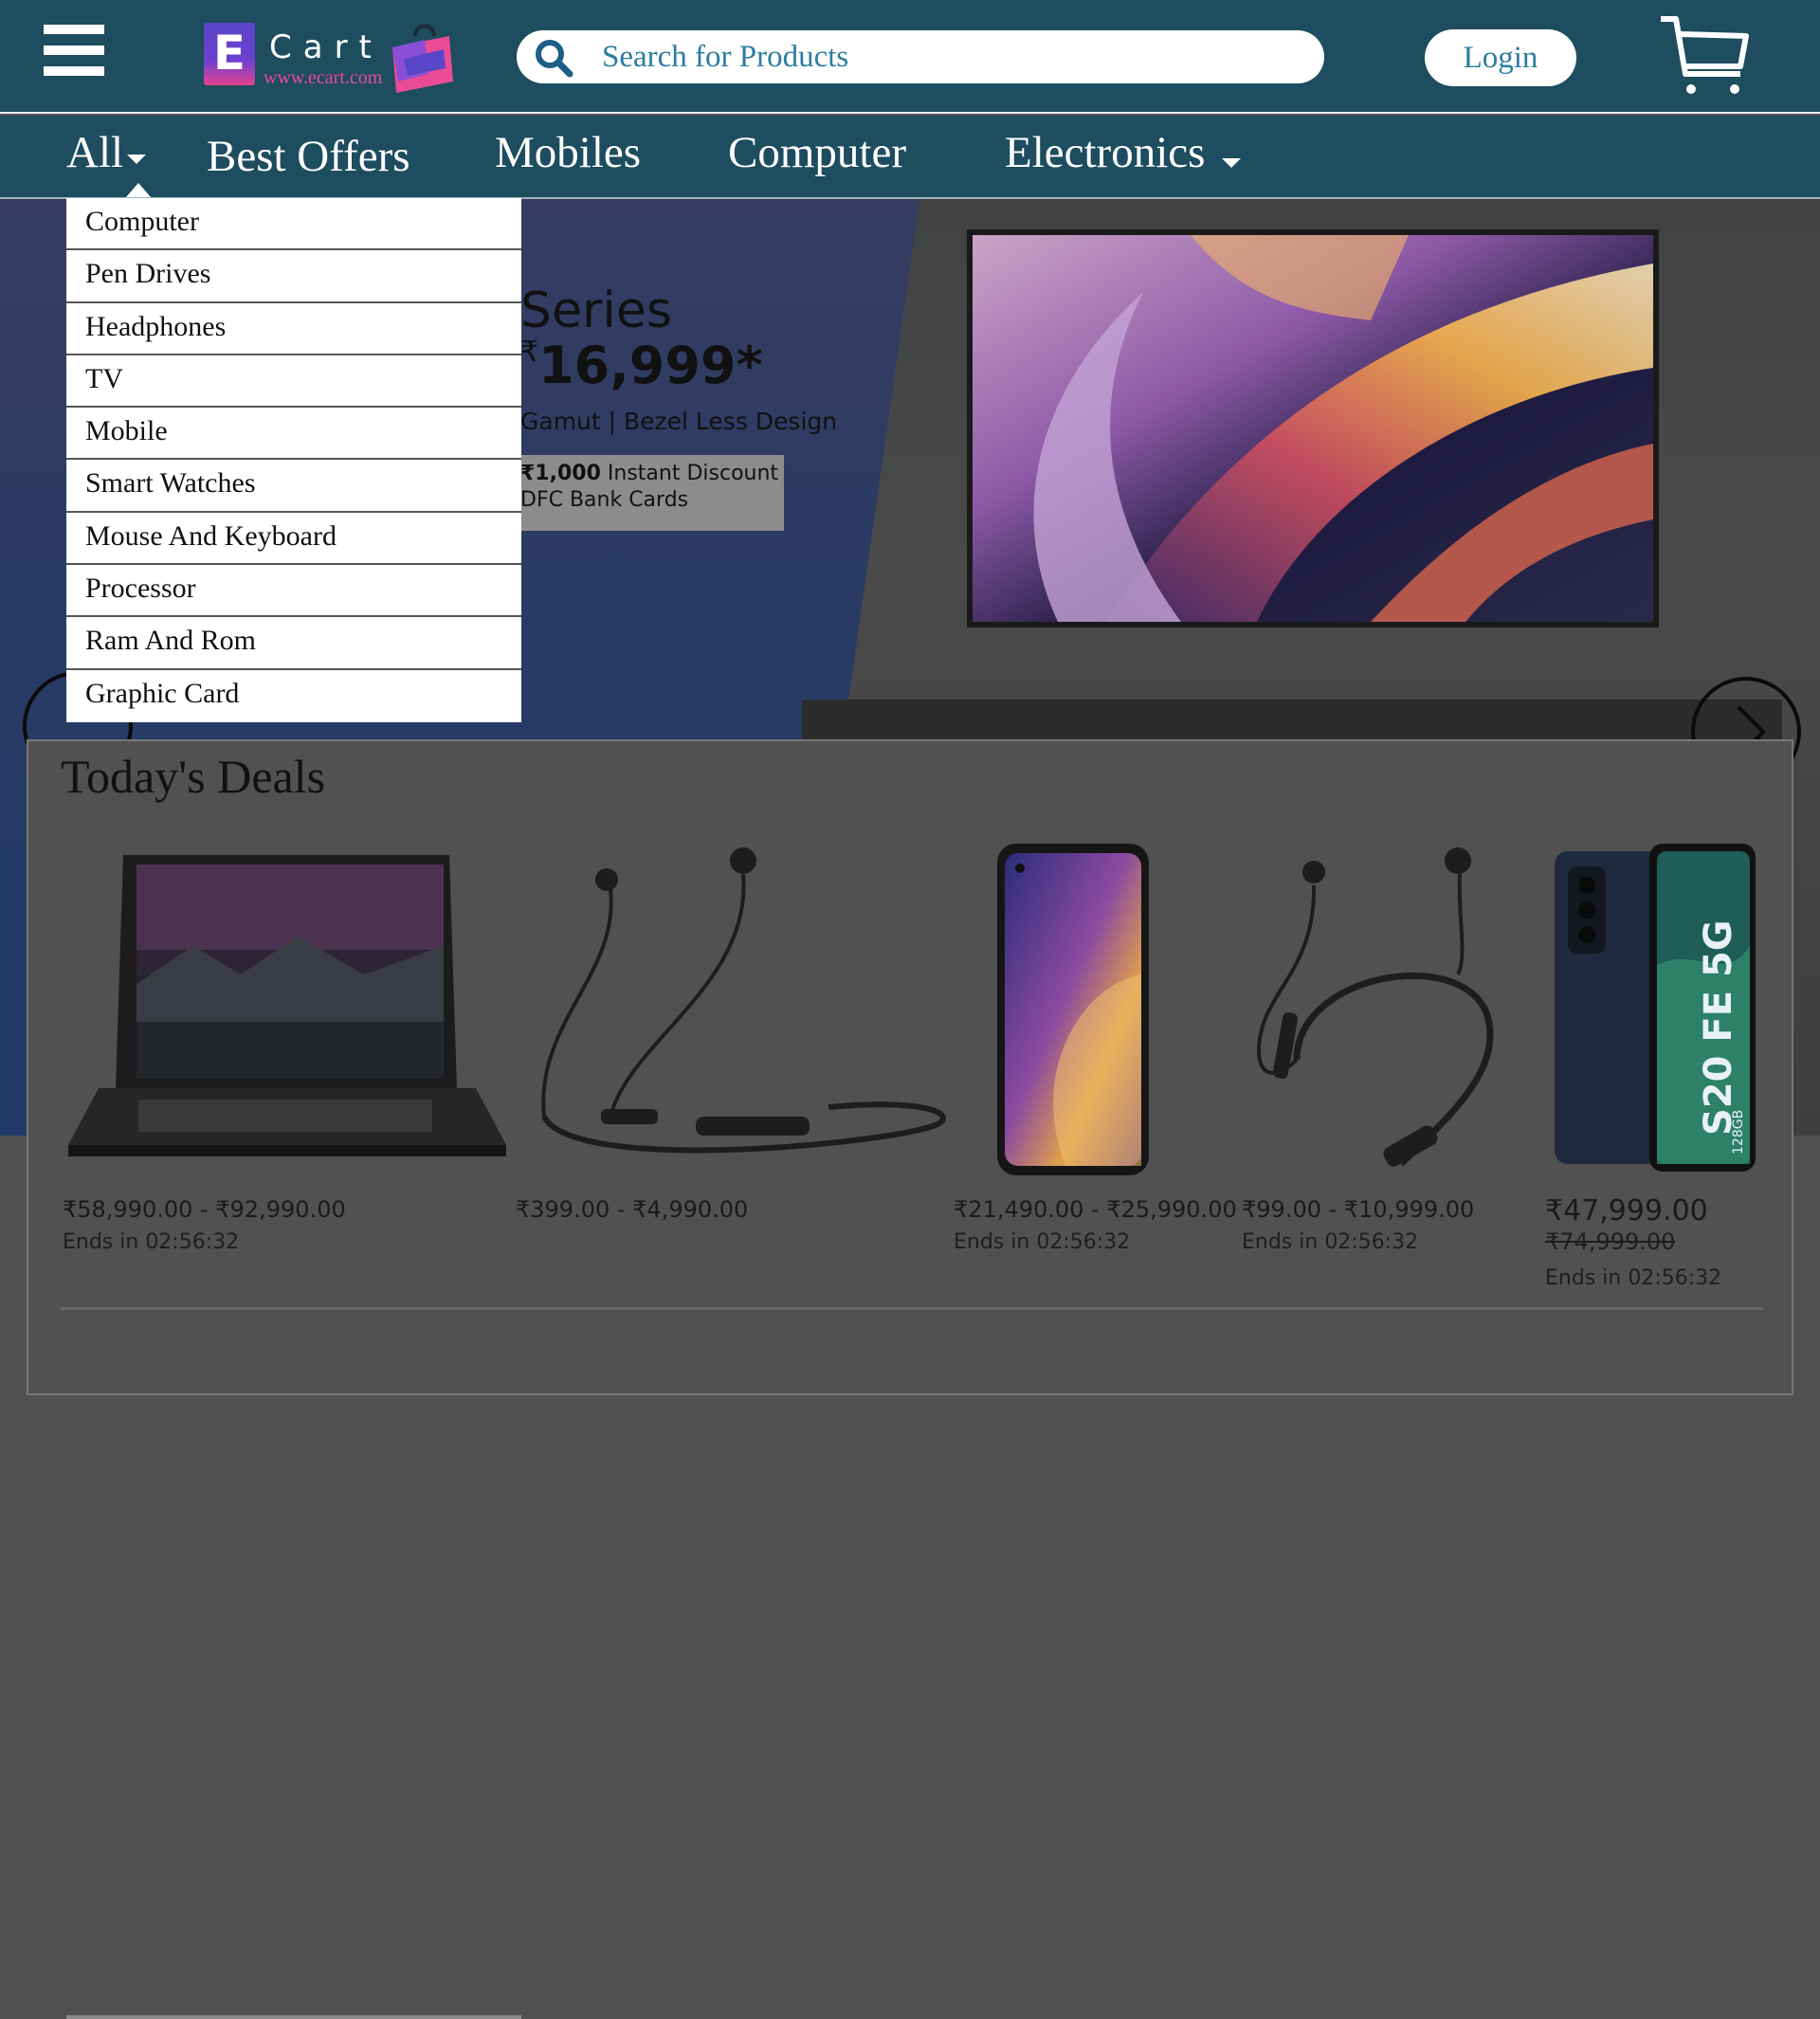 Image resolution: width=1820 pixels, height=2019 pixels. What do you see at coordinates (293, 696) in the screenshot?
I see `dropdown-item-graphic-card: Graphic Card` at bounding box center [293, 696].